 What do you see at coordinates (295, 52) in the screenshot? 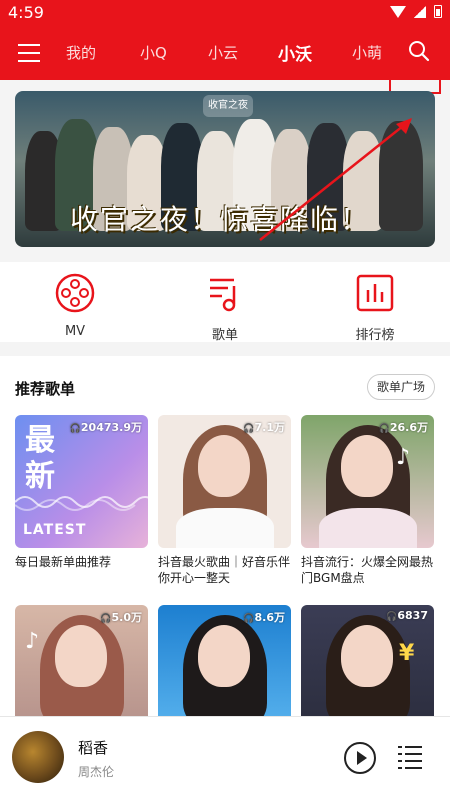
I see `tab-xiaowo: 小沃` at bounding box center [295, 52].